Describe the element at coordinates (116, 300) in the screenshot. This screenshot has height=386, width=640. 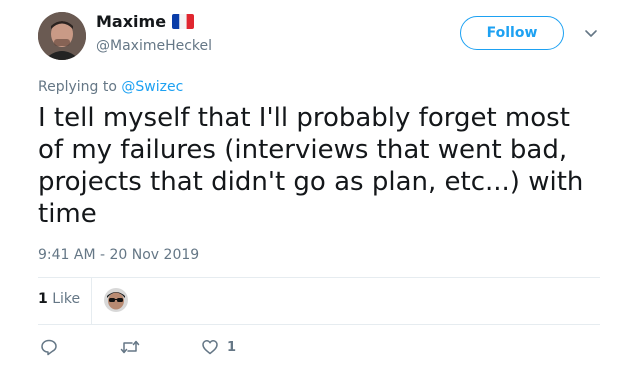
I see `liker-avatar` at that location.